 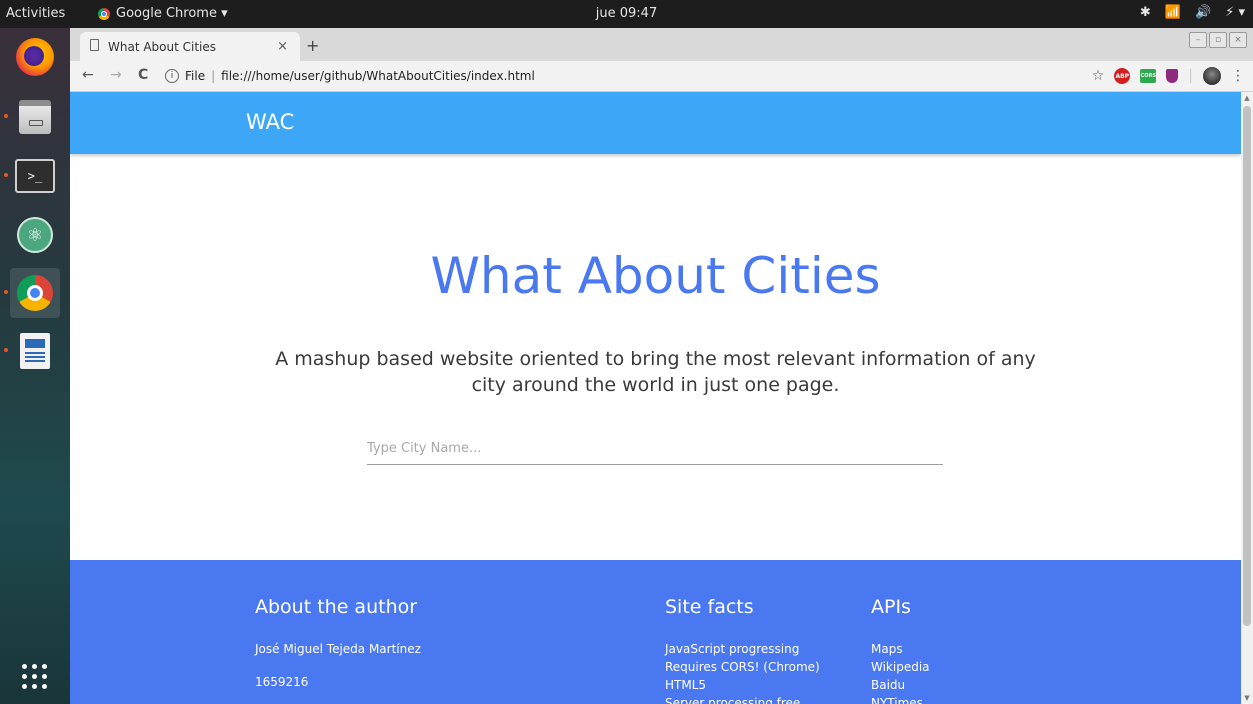 What do you see at coordinates (1172, 76) in the screenshot?
I see `shield-extension-icon` at bounding box center [1172, 76].